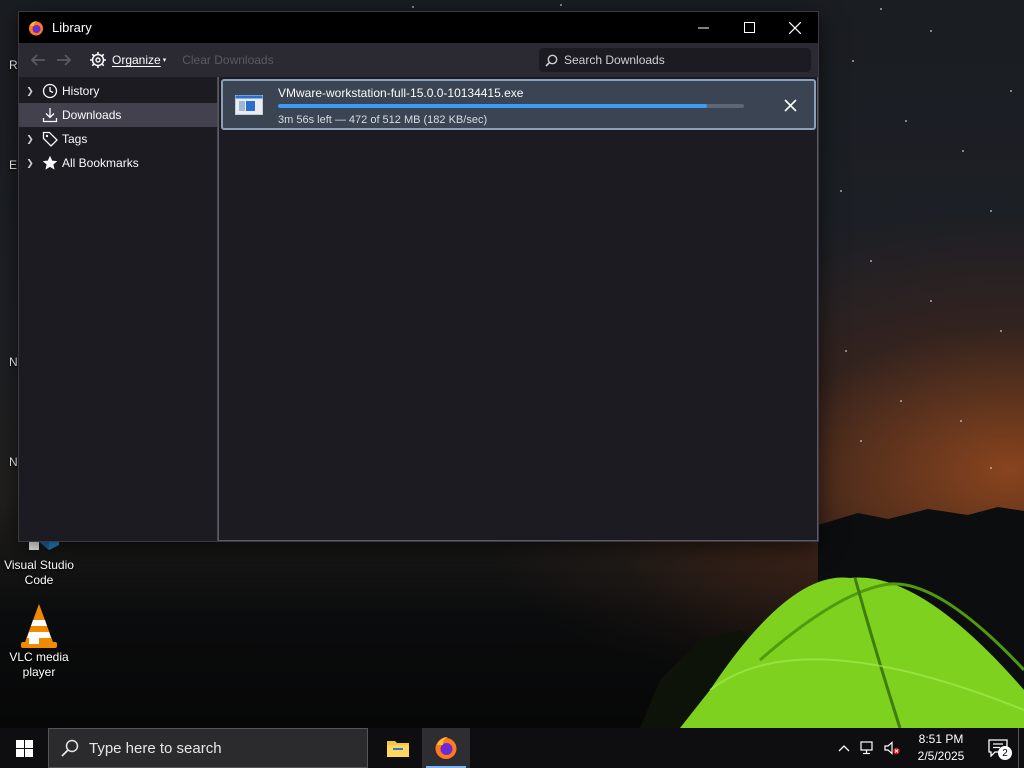 The height and width of the screenshot is (768, 1024). I want to click on system-tray: 8:51 PM 2/5/2025 2, so click(928, 748).